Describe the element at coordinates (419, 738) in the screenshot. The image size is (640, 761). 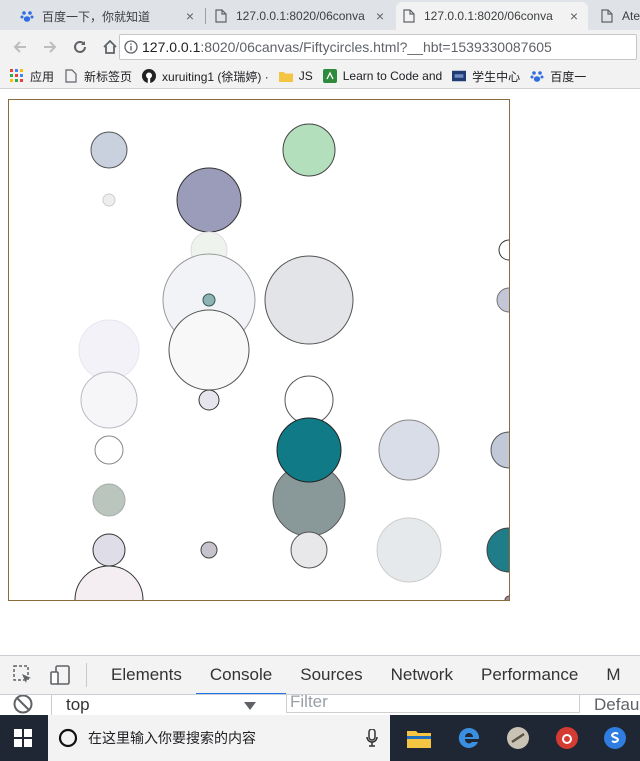
I see `file-explorer-icon` at that location.